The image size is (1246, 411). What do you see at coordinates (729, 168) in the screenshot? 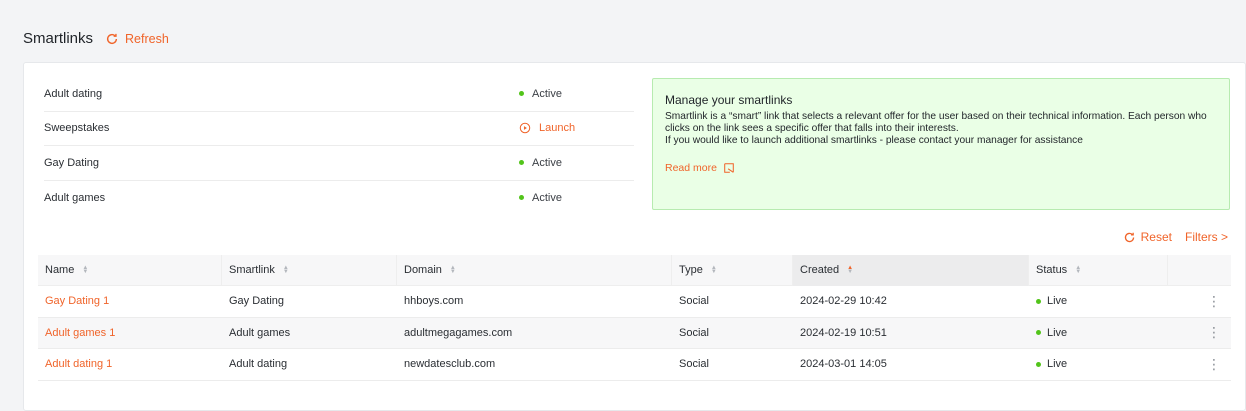
I see `external-link-icon` at bounding box center [729, 168].